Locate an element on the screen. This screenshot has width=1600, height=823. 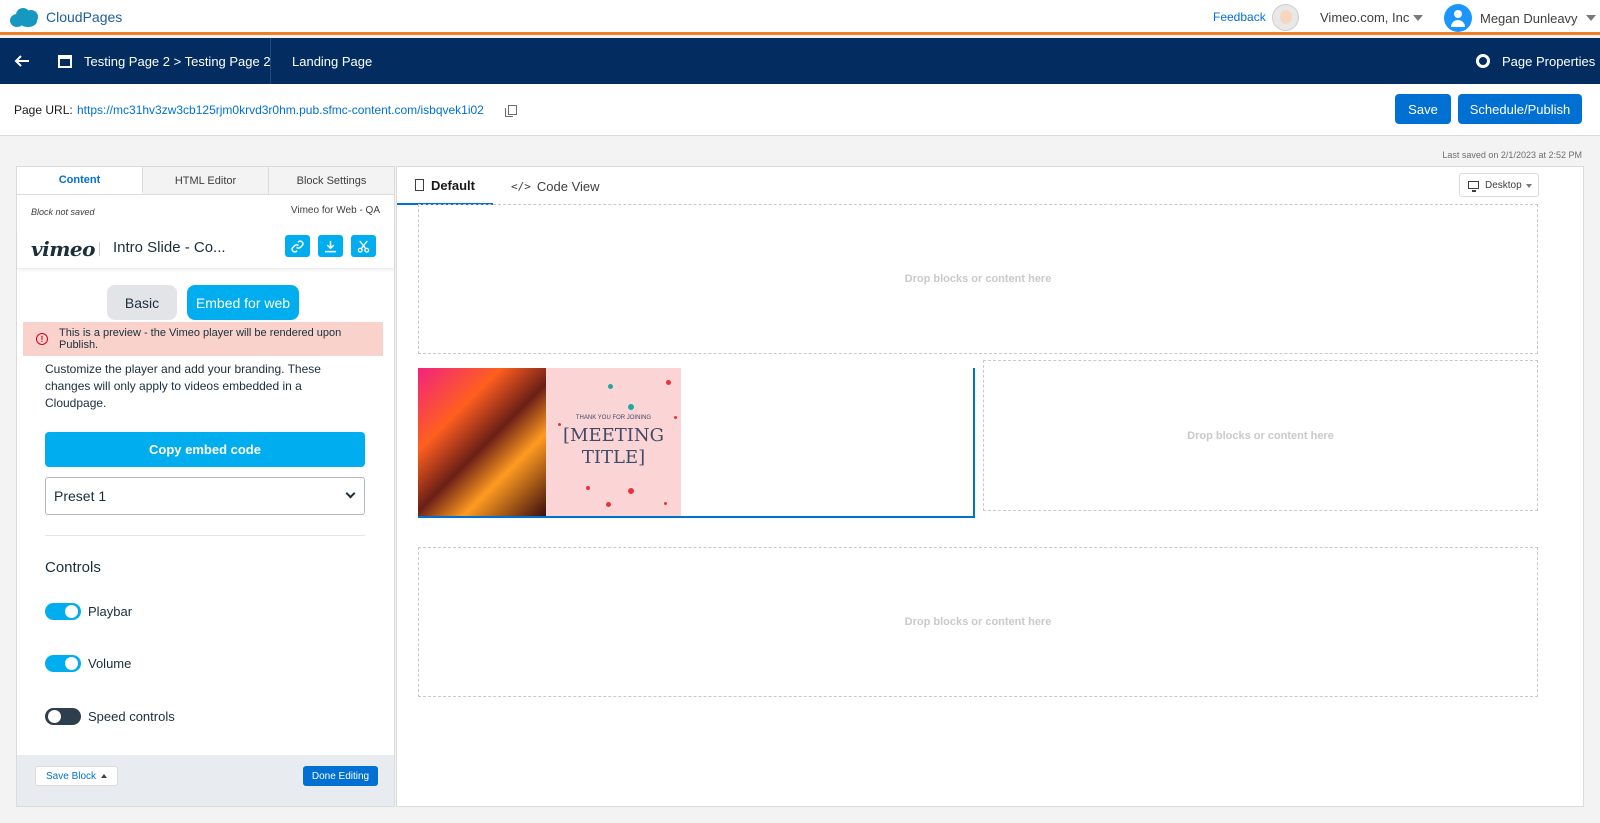
playbar-toggle is located at coordinates (63, 611).